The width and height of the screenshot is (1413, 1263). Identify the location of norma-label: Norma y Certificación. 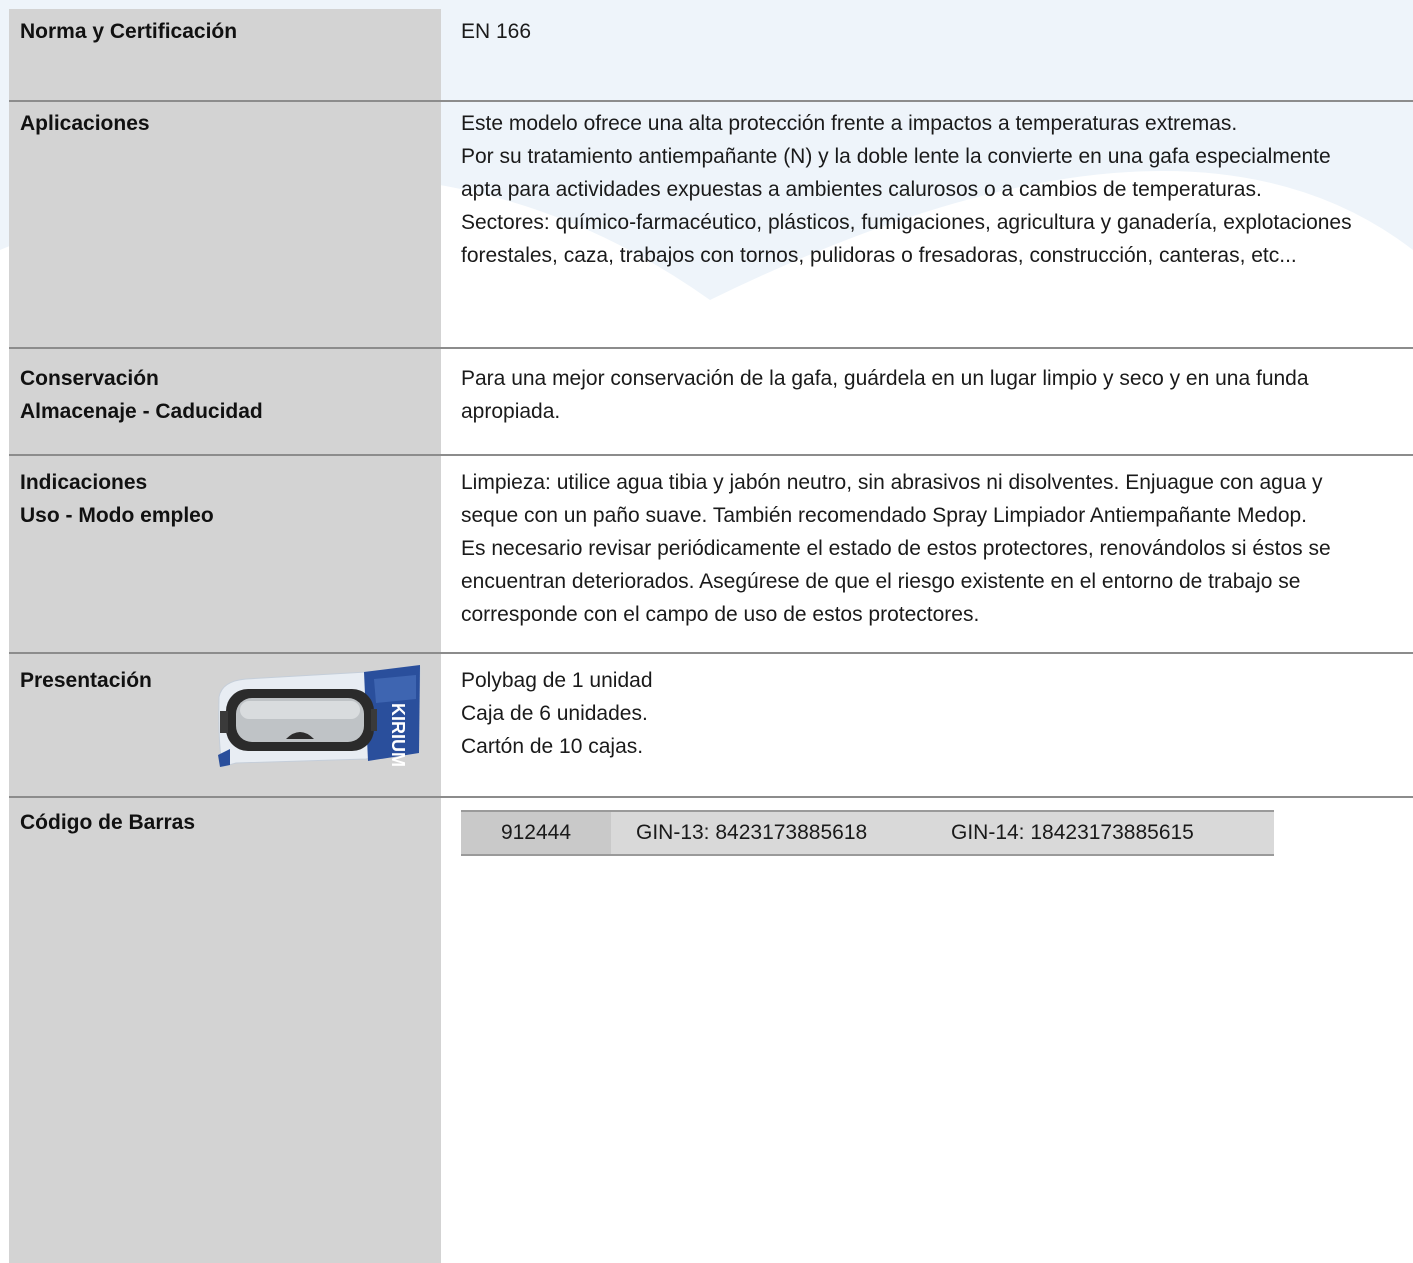
(129, 31).